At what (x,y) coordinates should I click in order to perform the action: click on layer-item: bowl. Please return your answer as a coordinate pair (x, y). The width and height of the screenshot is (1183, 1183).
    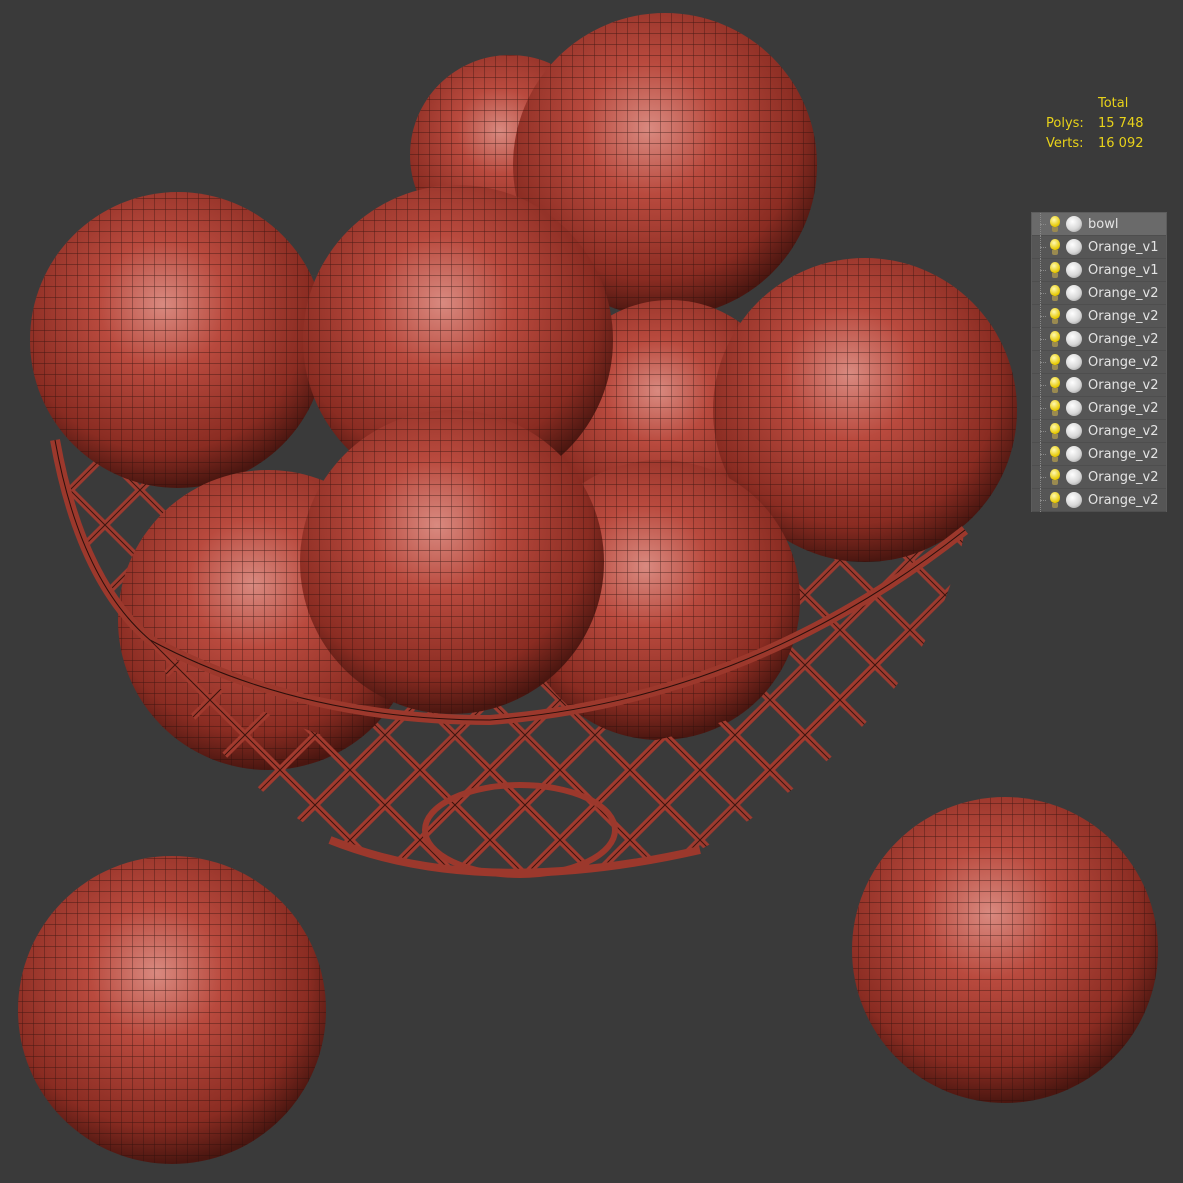
    Looking at the image, I should click on (1099, 224).